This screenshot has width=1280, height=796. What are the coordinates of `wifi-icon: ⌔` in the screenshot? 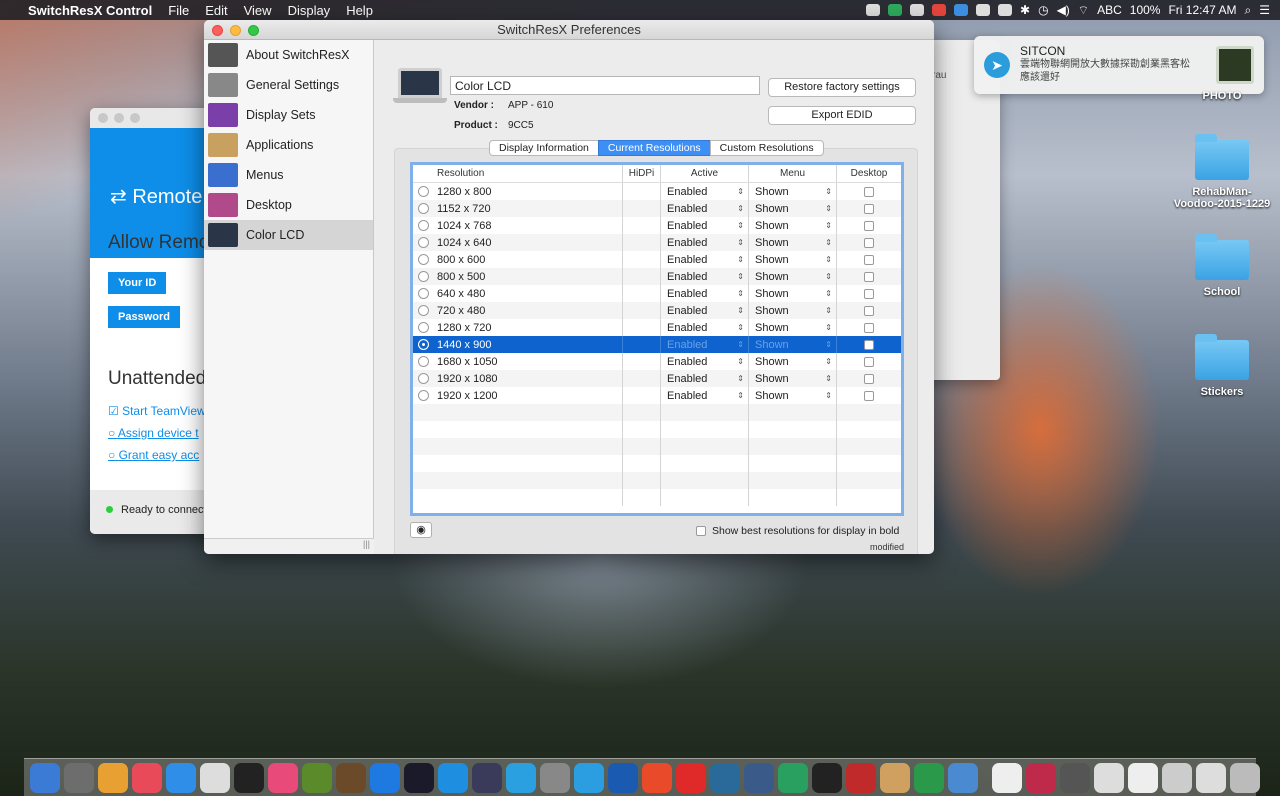 It's located at (1083, 10).